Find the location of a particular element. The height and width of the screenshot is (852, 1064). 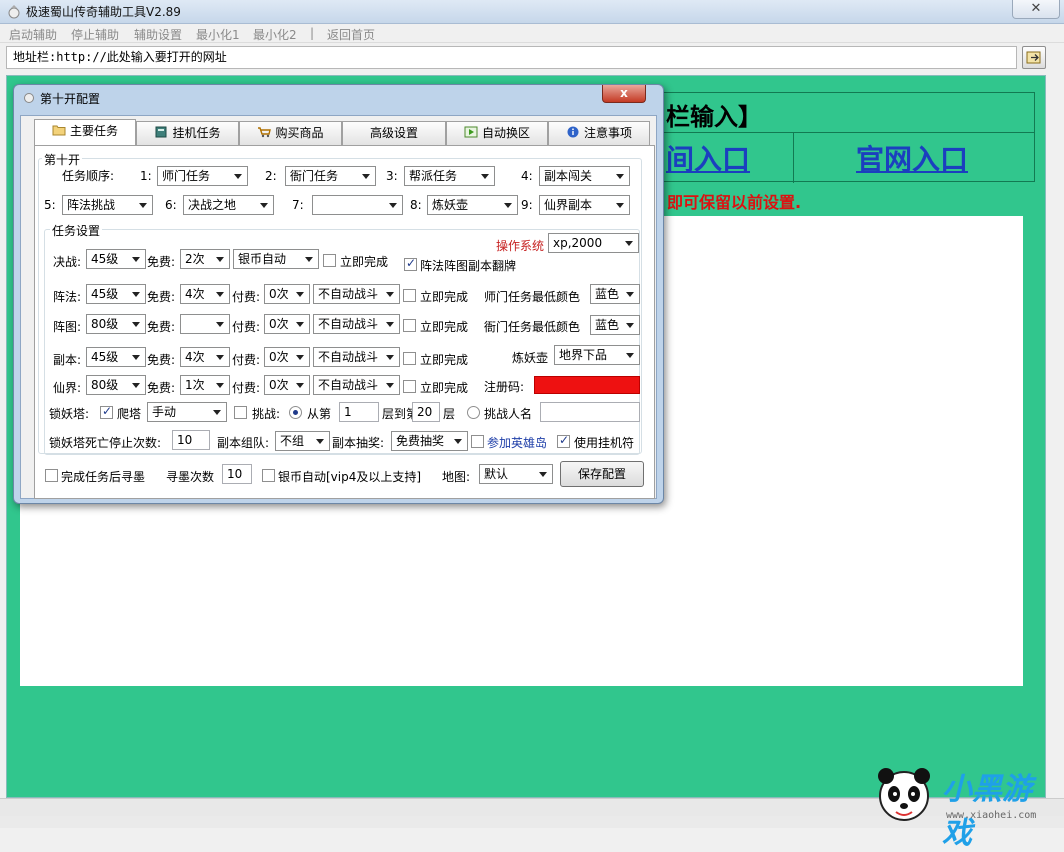

tab-label: 购买商品 is located at coordinates (299, 133).